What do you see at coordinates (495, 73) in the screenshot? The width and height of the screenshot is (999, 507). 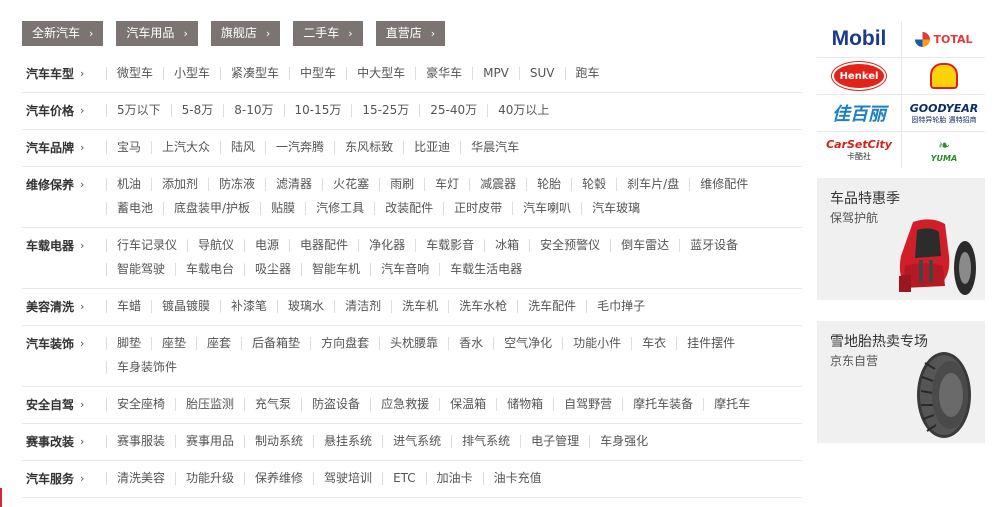 I see `category-link: MPV` at bounding box center [495, 73].